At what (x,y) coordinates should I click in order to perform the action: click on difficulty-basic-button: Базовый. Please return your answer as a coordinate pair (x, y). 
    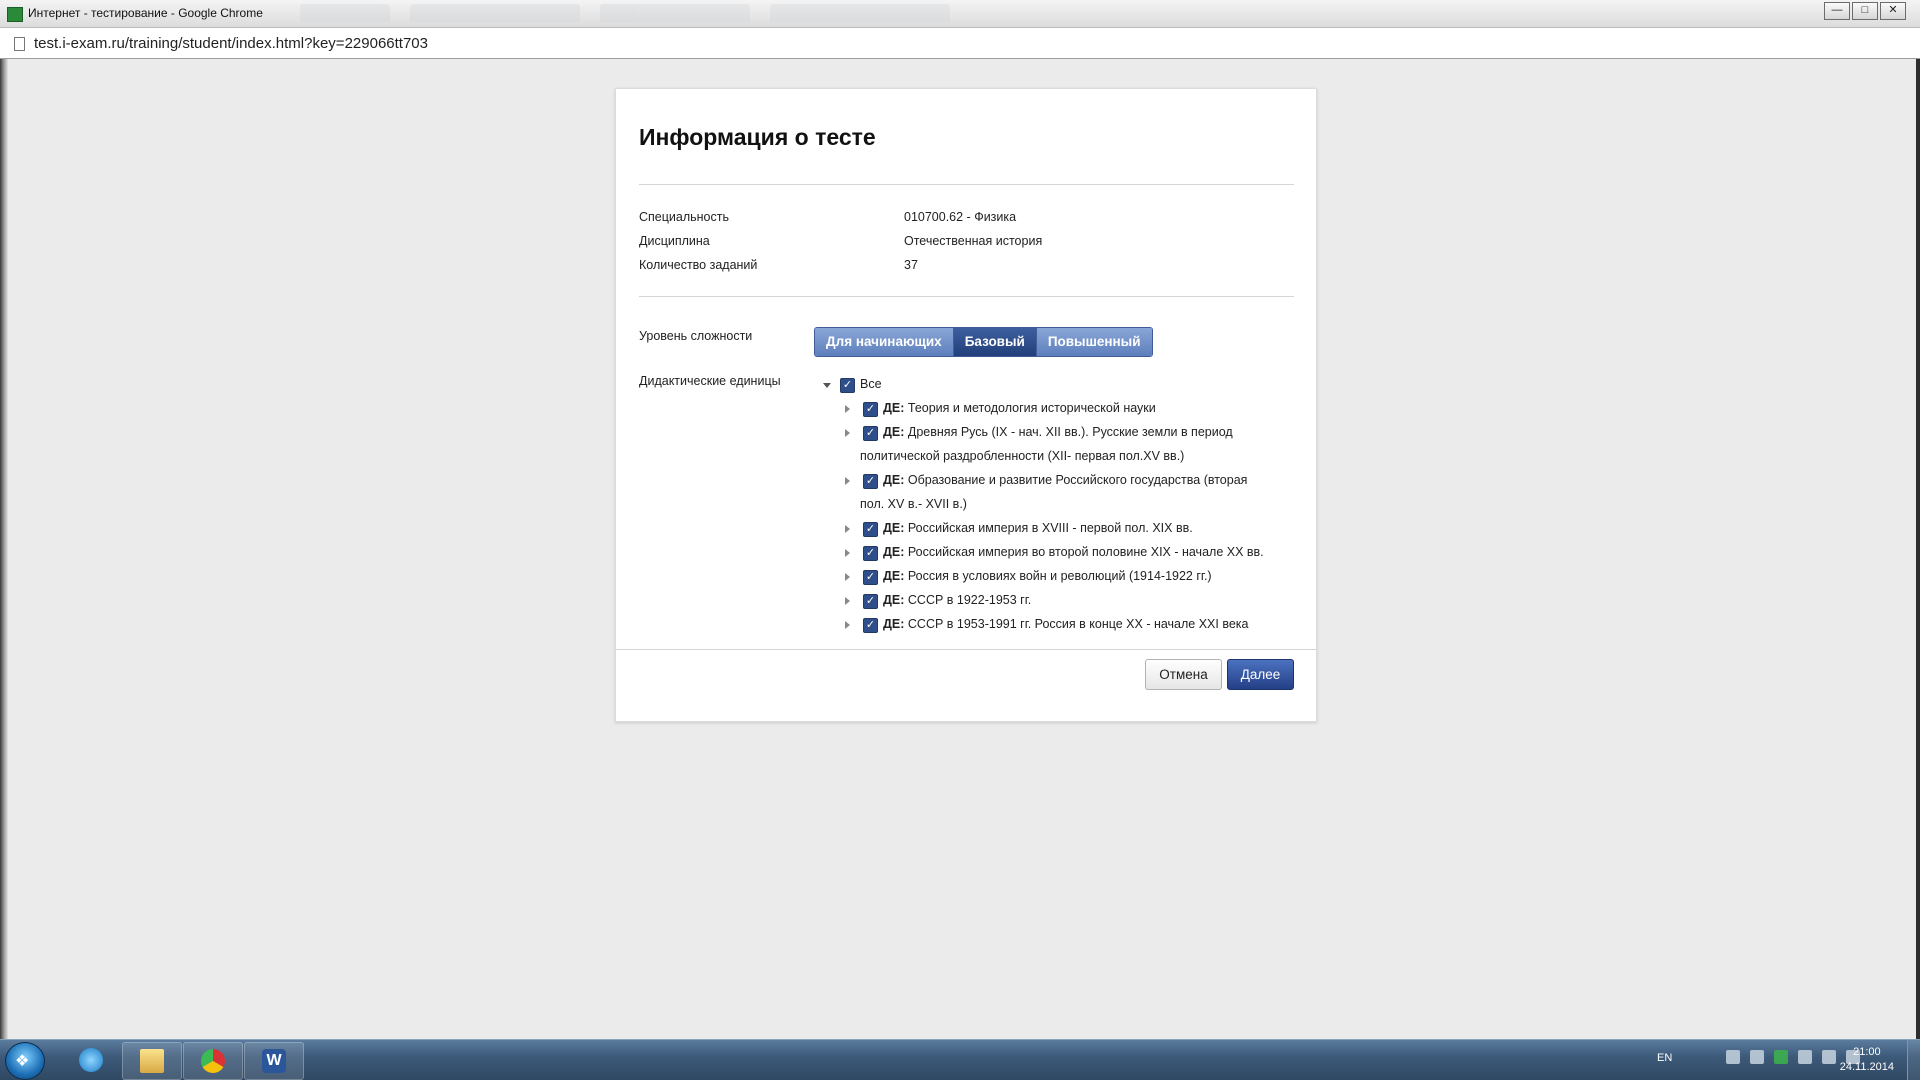
    Looking at the image, I should click on (995, 342).